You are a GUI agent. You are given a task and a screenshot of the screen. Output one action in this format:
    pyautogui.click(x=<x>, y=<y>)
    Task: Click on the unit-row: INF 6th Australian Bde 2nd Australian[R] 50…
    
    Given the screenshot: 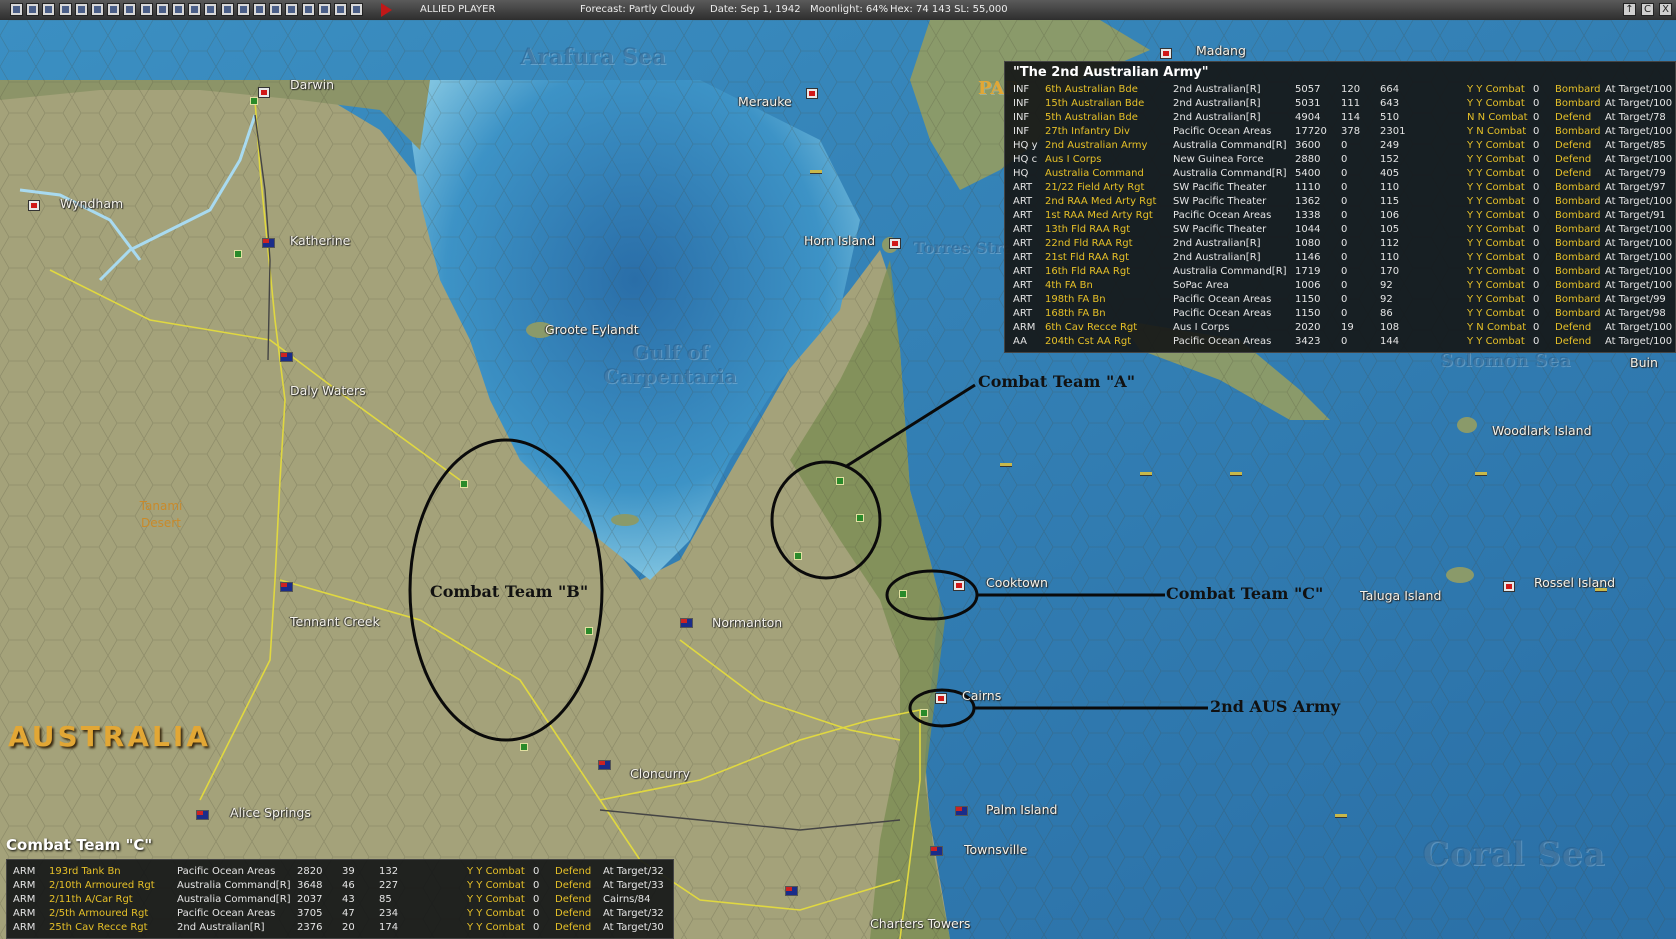 What is the action you would take?
    pyautogui.click(x=1340, y=90)
    